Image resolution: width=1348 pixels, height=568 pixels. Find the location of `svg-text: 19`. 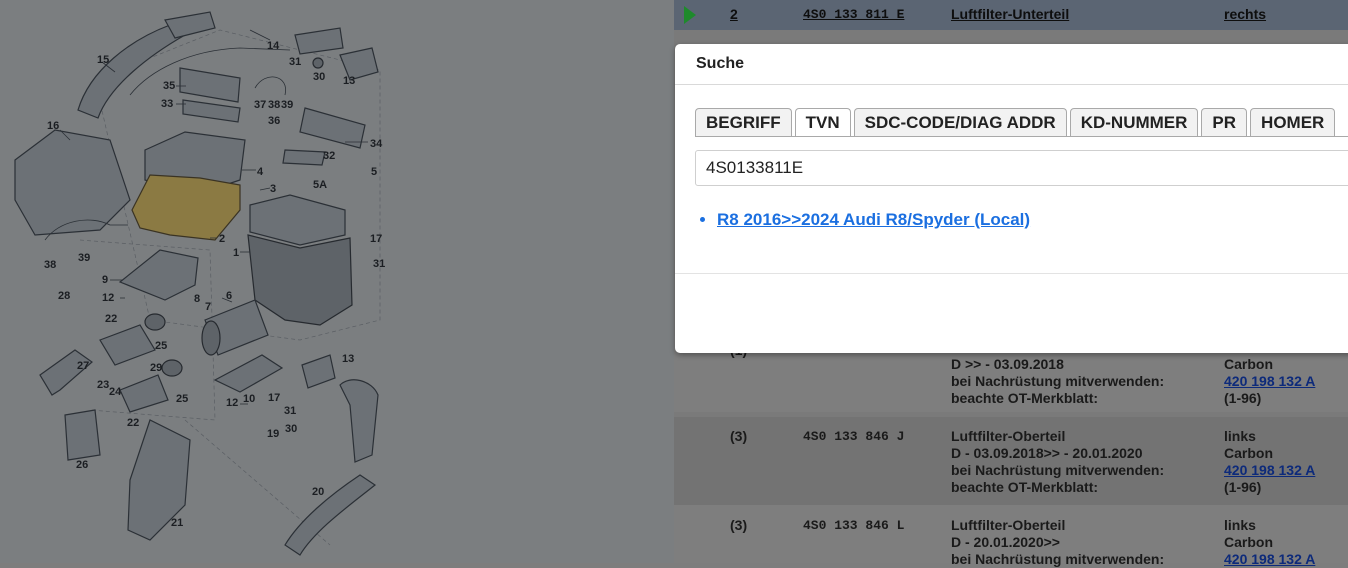

svg-text: 19 is located at coordinates (273, 434).